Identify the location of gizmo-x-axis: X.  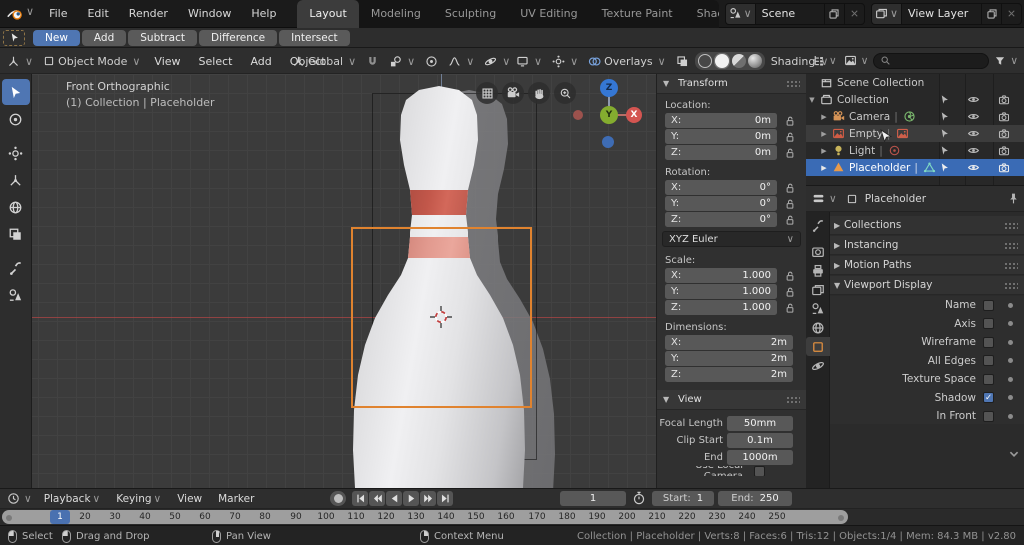
(634, 115).